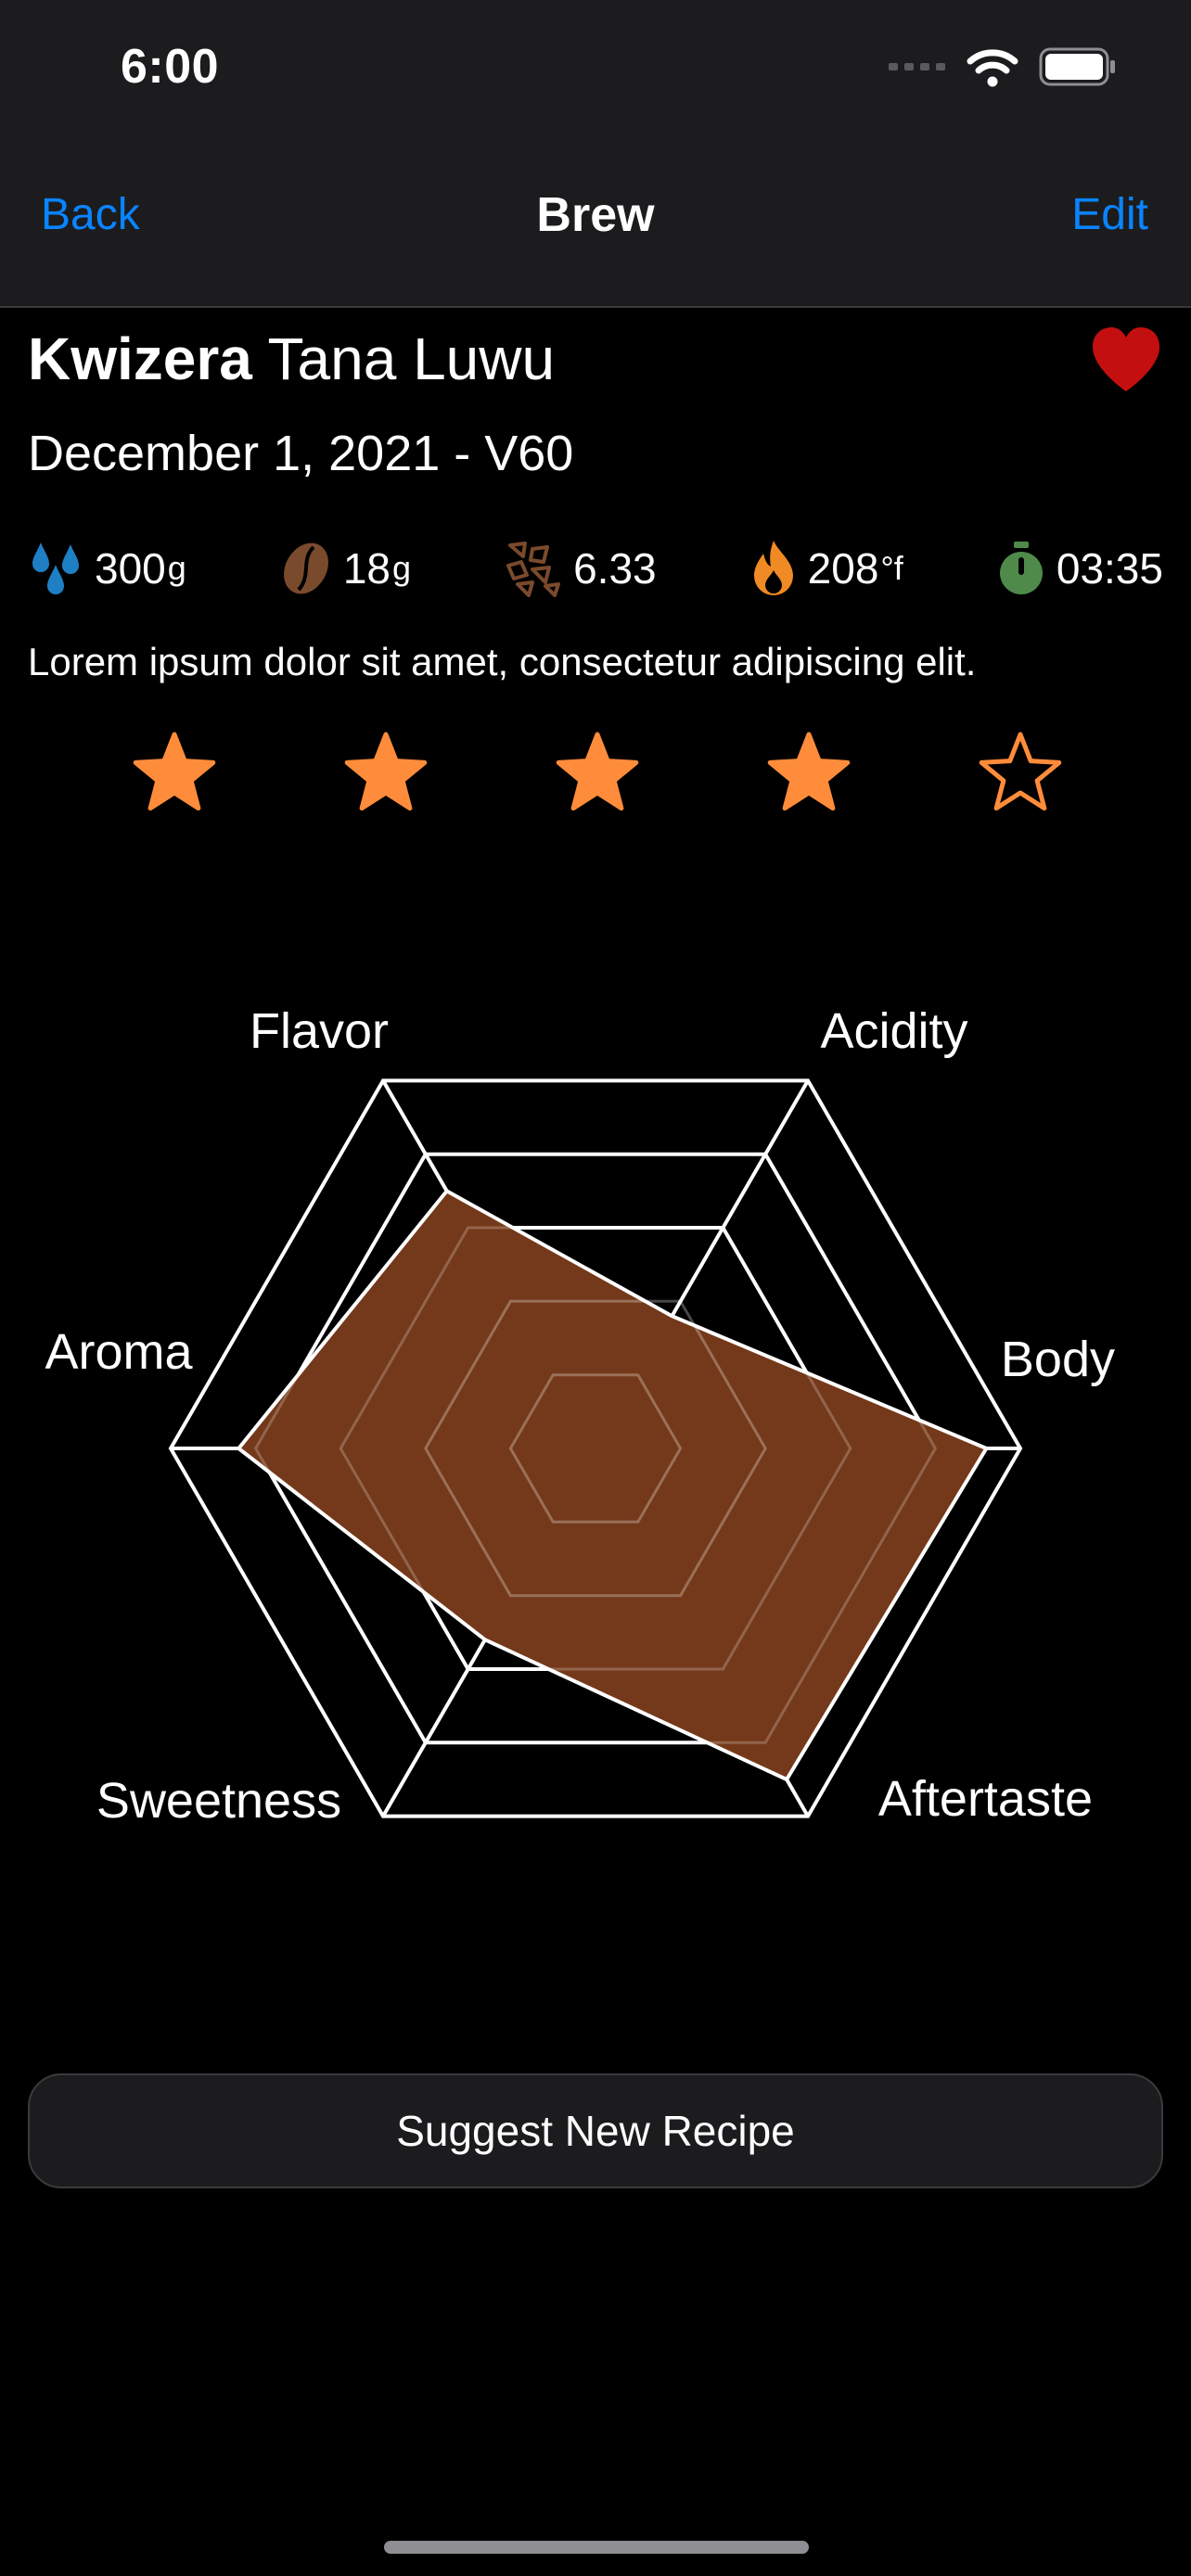 The width and height of the screenshot is (1191, 2576). Describe the element at coordinates (301, 453) in the screenshot. I see `brew-date-method: December 1, 2021 - V60` at that location.